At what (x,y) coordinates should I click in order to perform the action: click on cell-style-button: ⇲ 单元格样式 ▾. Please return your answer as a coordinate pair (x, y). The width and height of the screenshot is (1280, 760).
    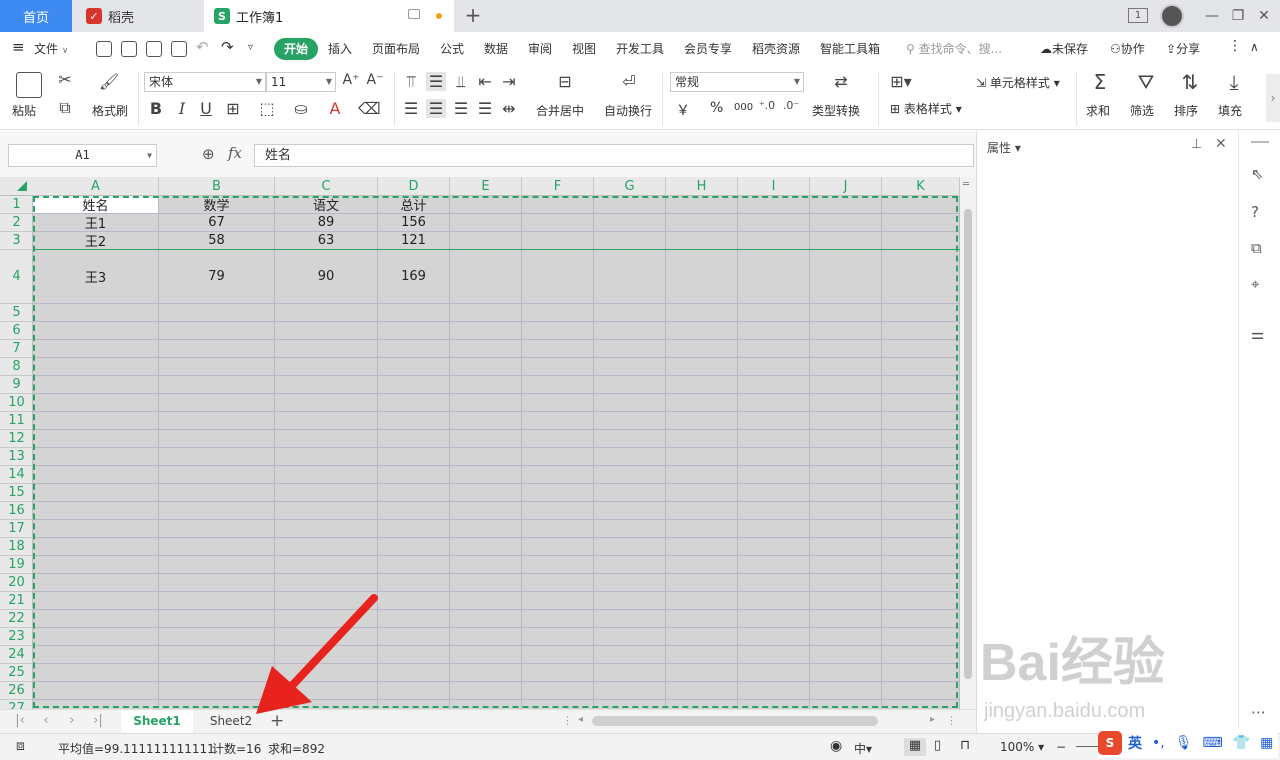
    Looking at the image, I should click on (1018, 82).